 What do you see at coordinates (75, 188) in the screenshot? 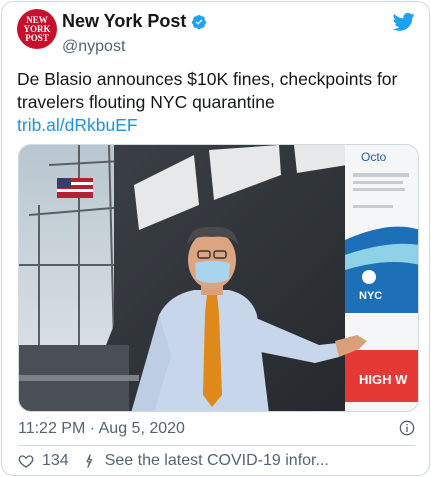
I see `flag` at bounding box center [75, 188].